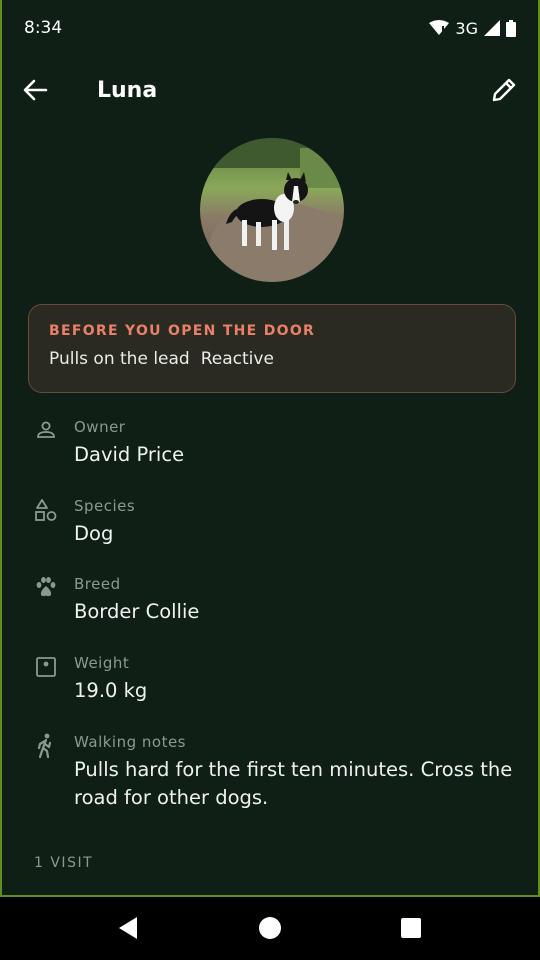 Image resolution: width=540 pixels, height=960 pixels. I want to click on circle-home-icon, so click(270, 931).